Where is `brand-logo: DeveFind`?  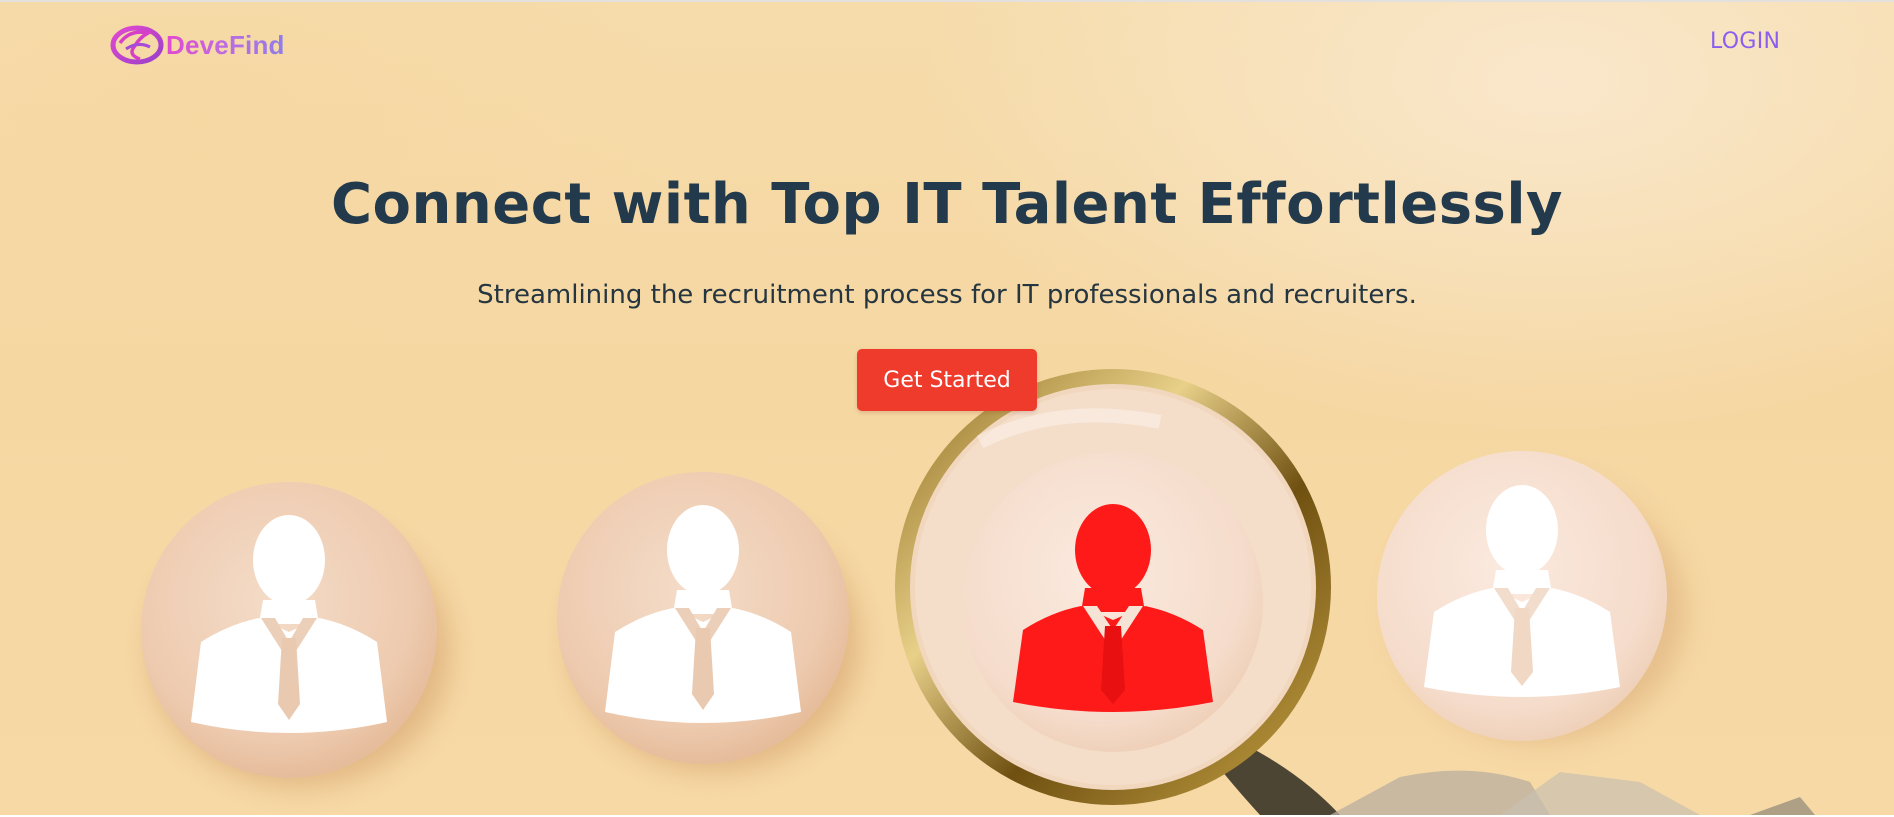
brand-logo: DeveFind is located at coordinates (197, 45).